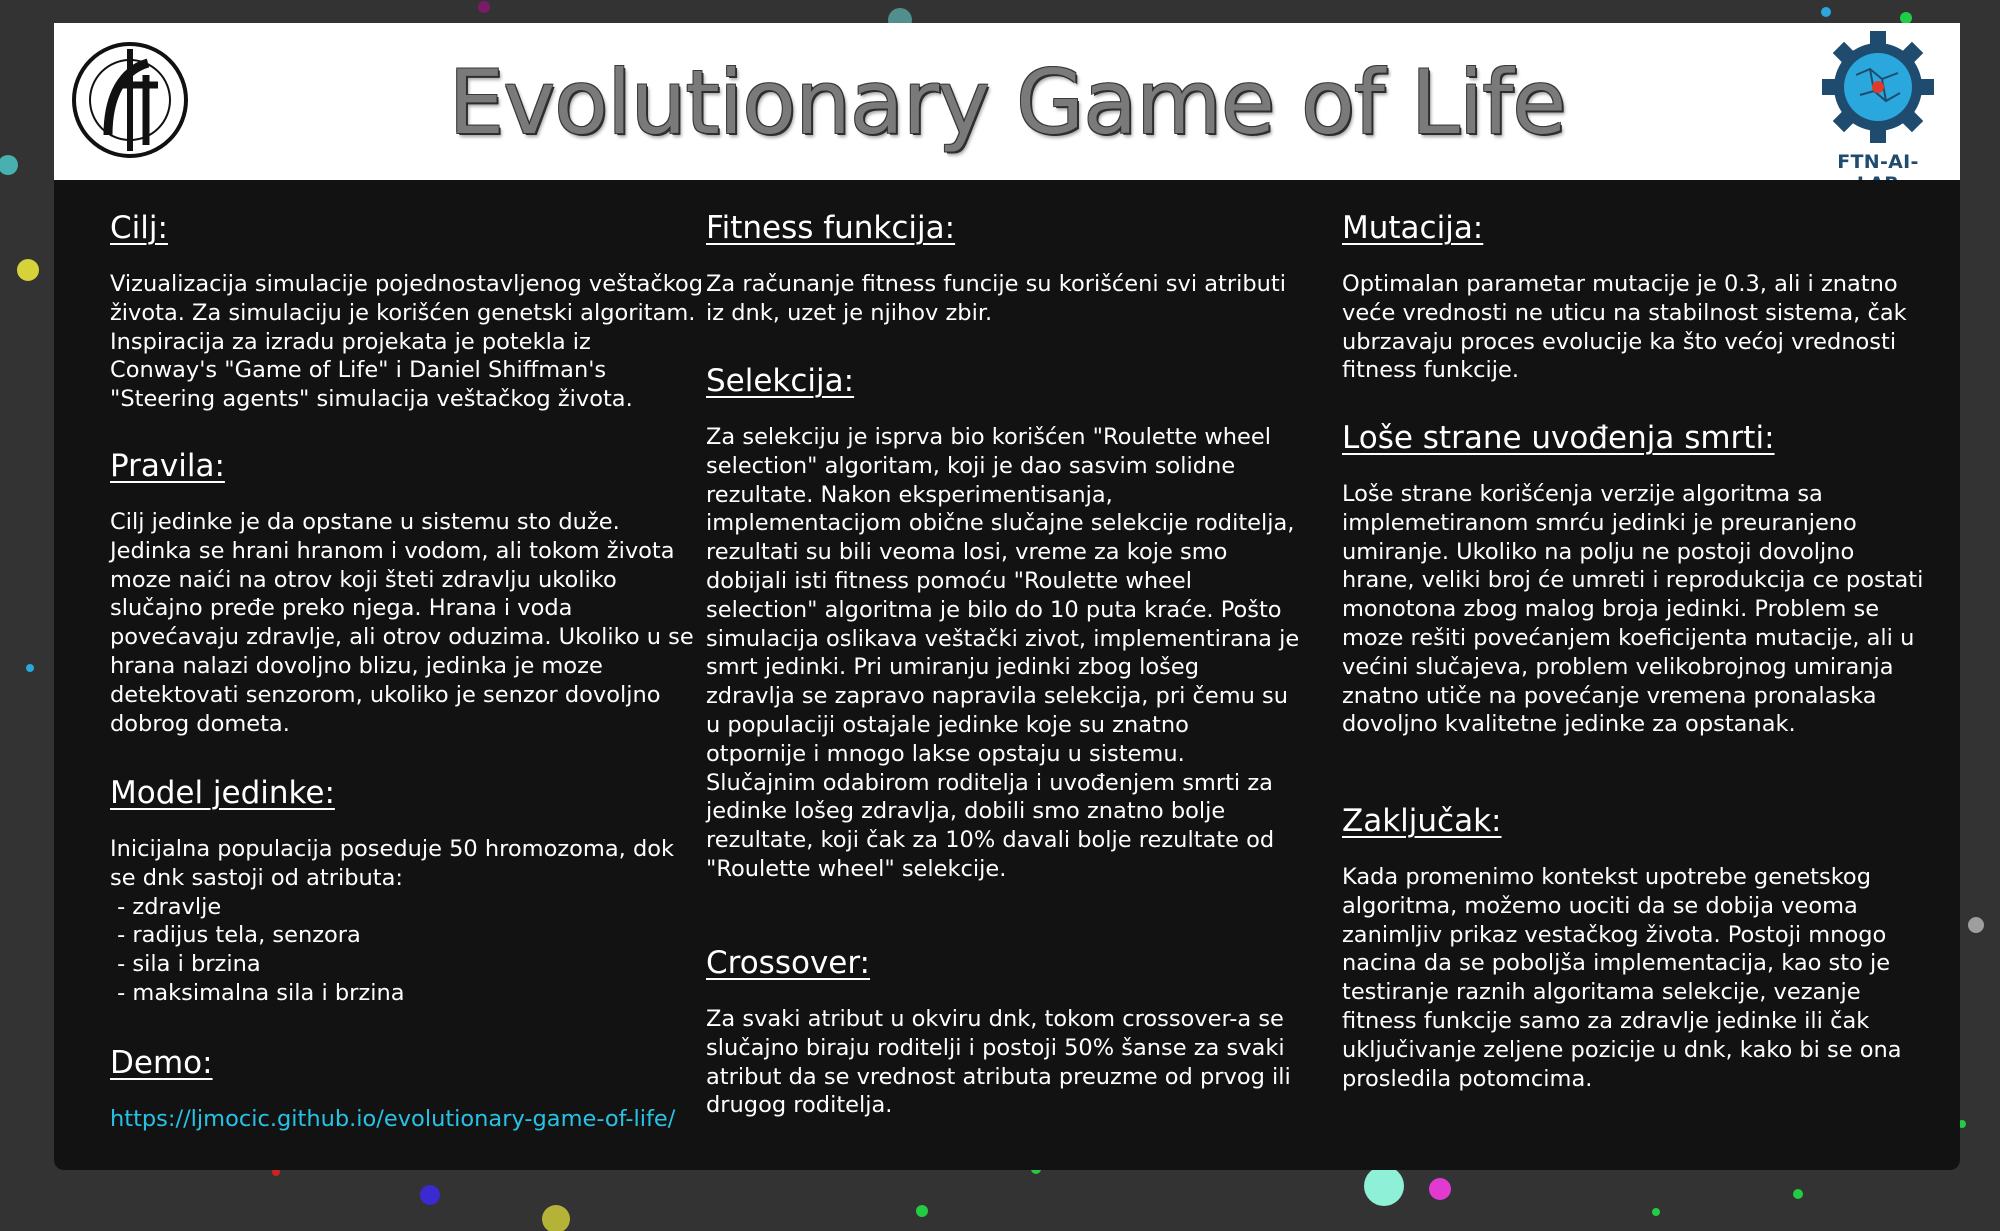 The width and height of the screenshot is (2000, 1231). I want to click on heading-pravila: Pravila:, so click(167, 466).